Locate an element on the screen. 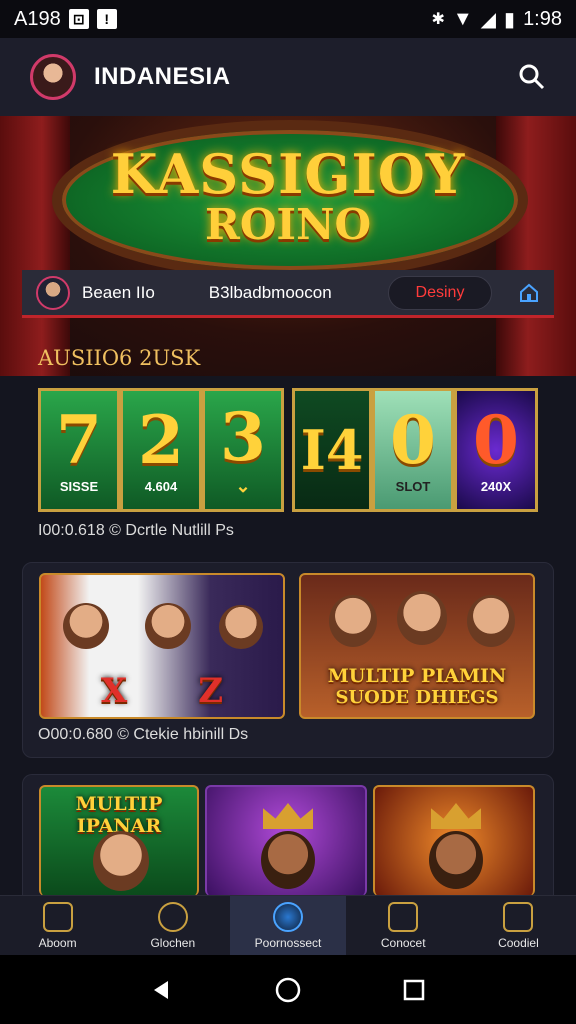 The height and width of the screenshot is (1024, 576). notification-icon-2: ! is located at coordinates (106, 19).